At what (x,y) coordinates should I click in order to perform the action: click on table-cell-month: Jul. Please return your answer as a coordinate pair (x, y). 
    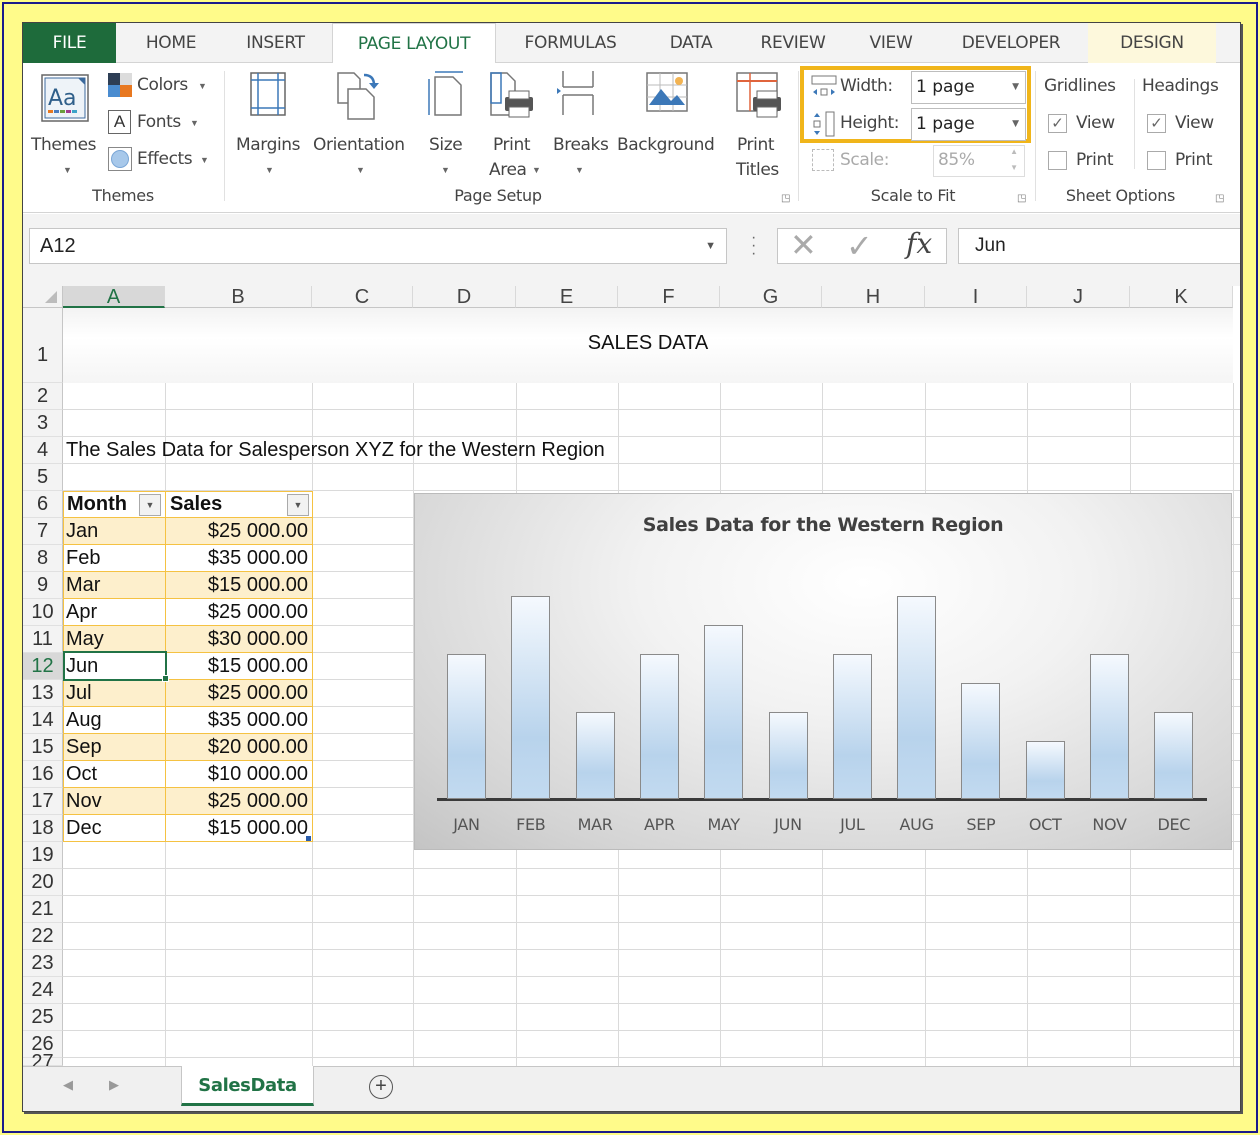
    Looking at the image, I should click on (79, 693).